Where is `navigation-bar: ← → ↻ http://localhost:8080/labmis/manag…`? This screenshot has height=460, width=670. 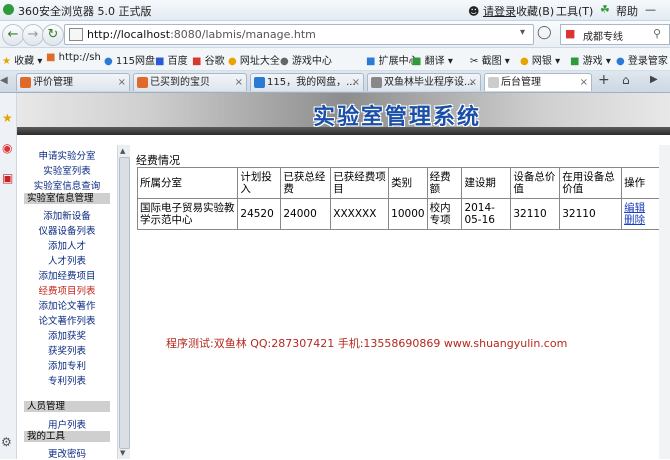
navigation-bar: ← → ↻ http://localhost:8080/labmis/manag… is located at coordinates (335, 34).